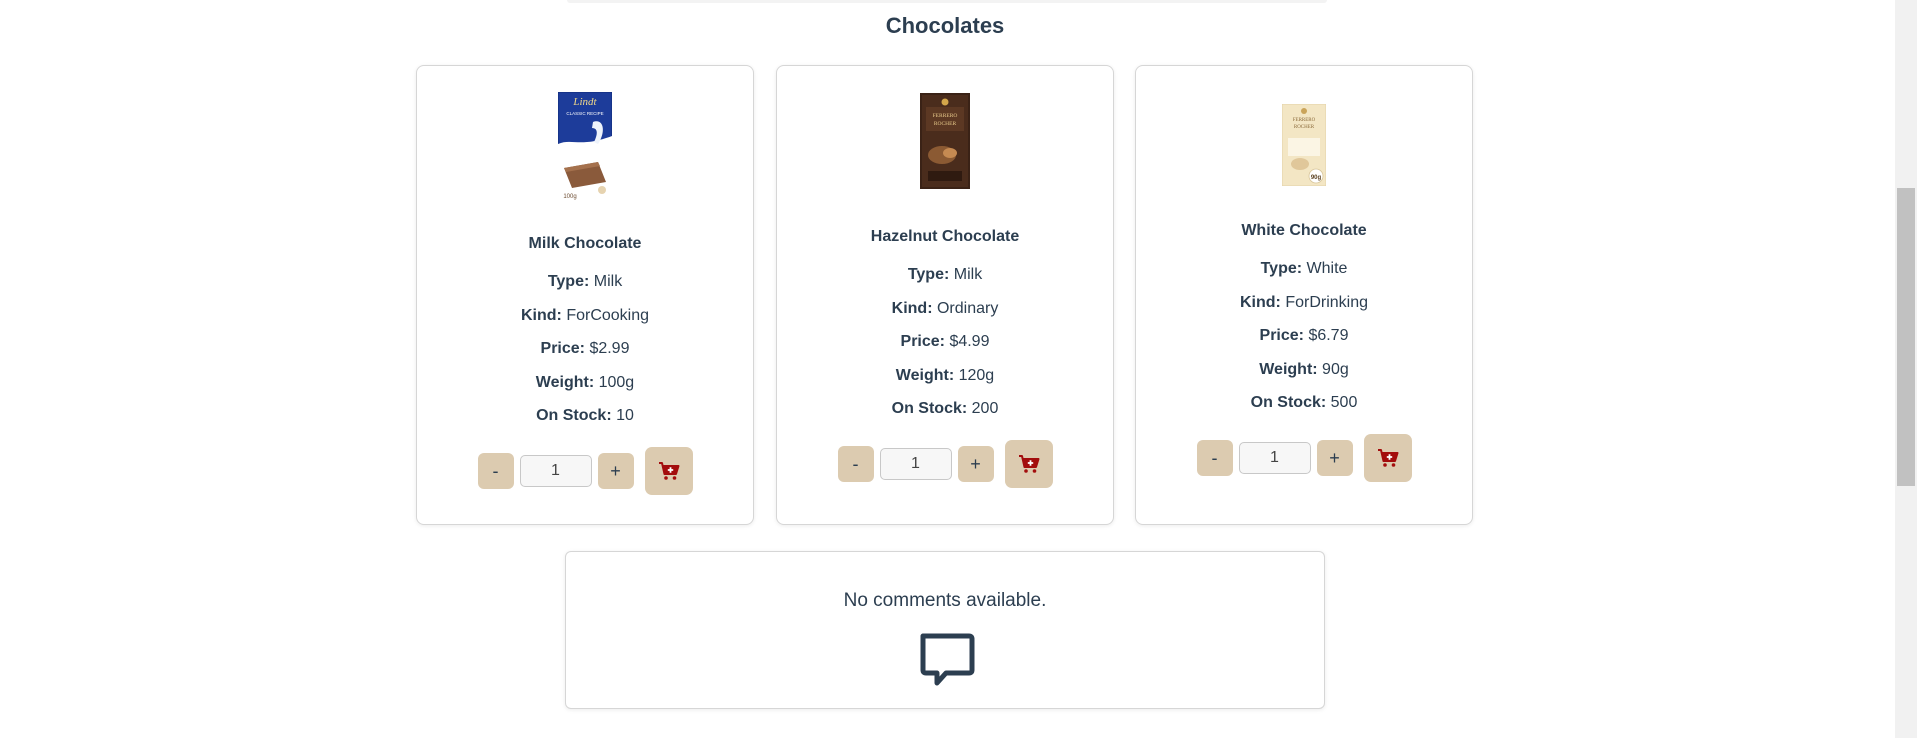 This screenshot has height=738, width=1917. What do you see at coordinates (945, 630) in the screenshot?
I see `comments-panel: No comments available.` at bounding box center [945, 630].